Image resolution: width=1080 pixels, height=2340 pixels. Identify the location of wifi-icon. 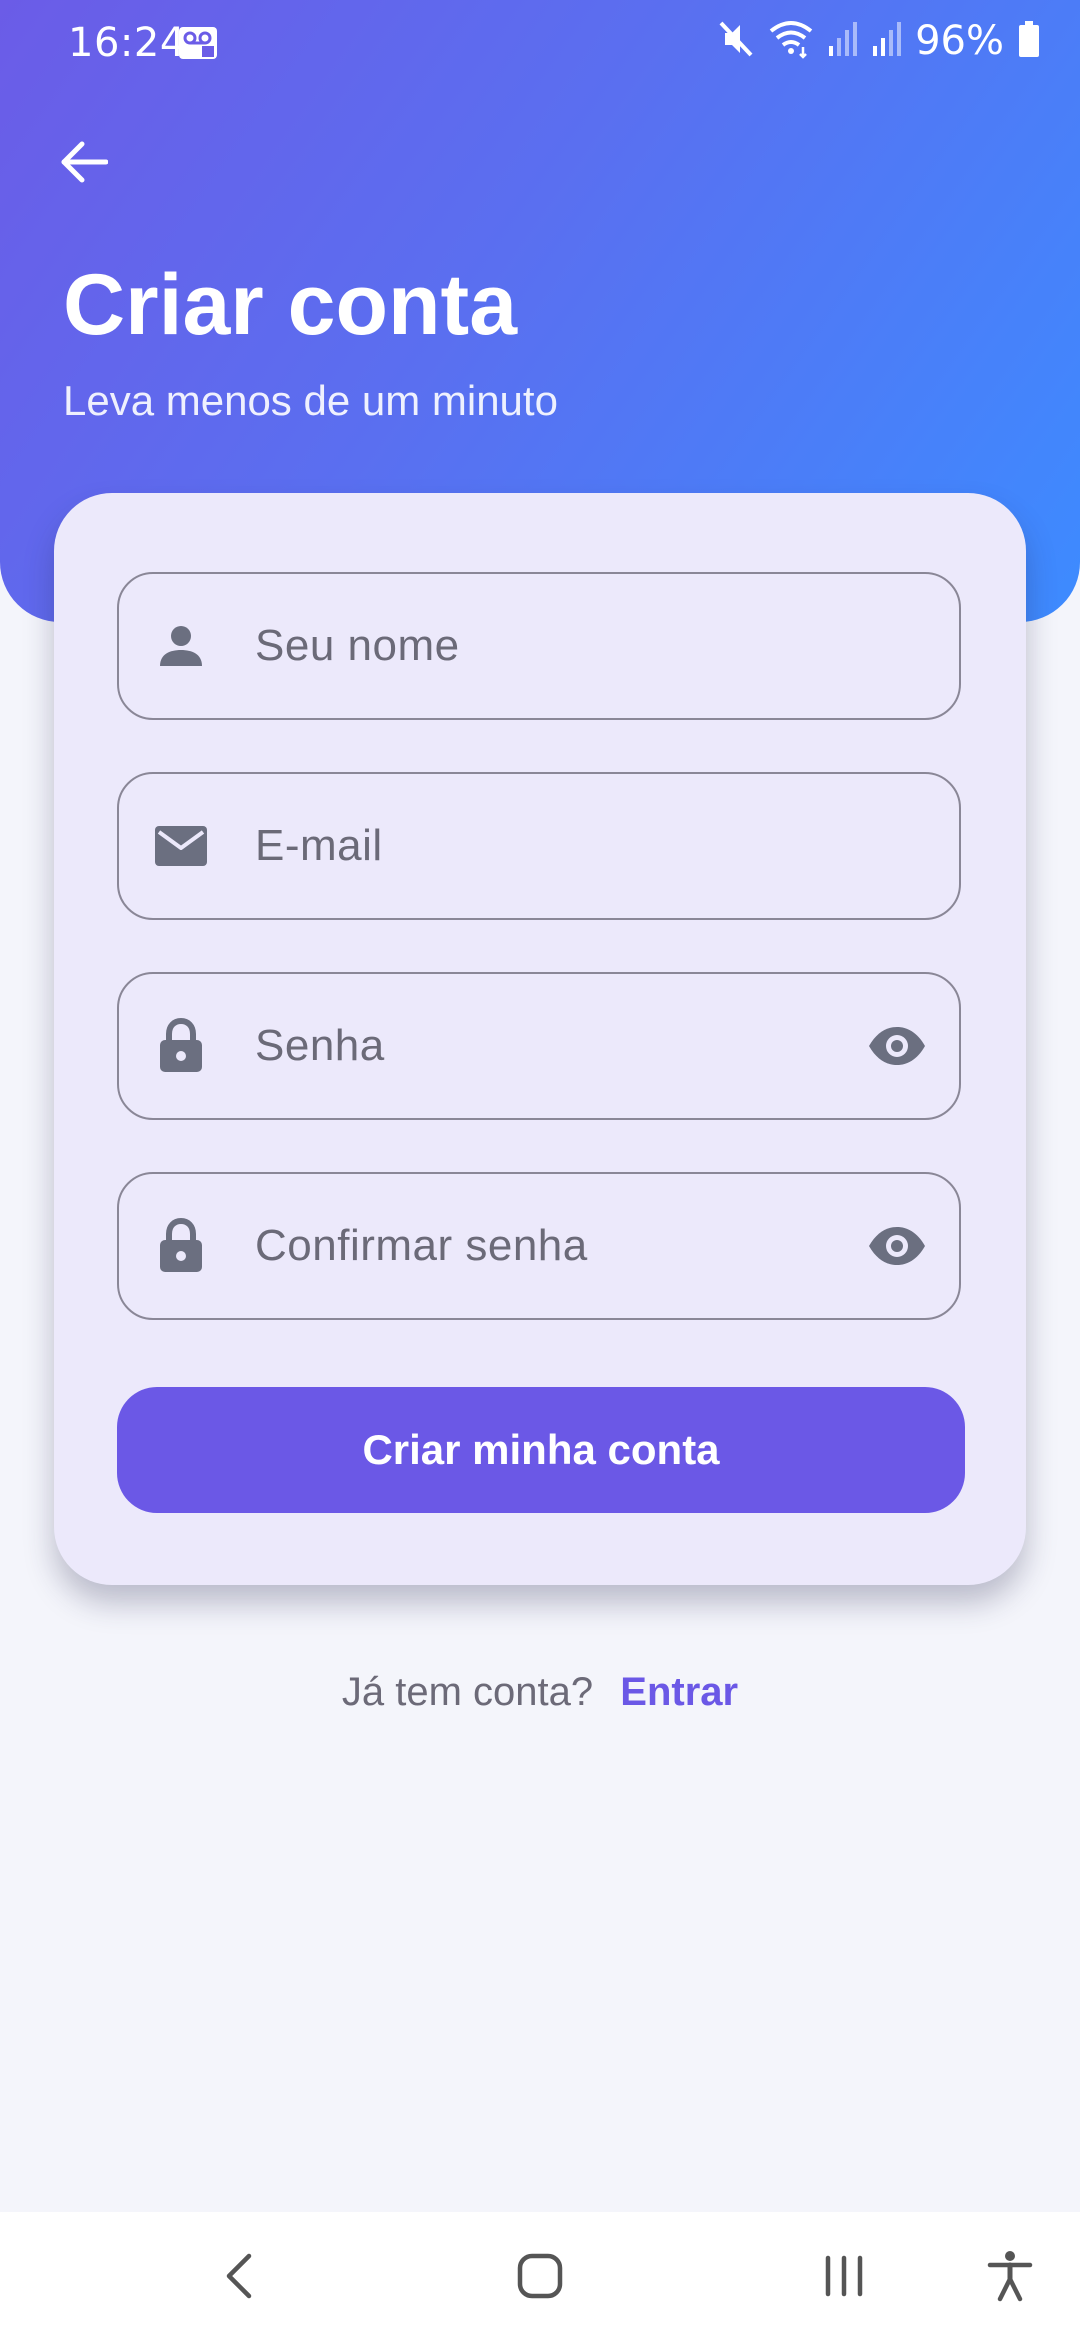
(791, 41).